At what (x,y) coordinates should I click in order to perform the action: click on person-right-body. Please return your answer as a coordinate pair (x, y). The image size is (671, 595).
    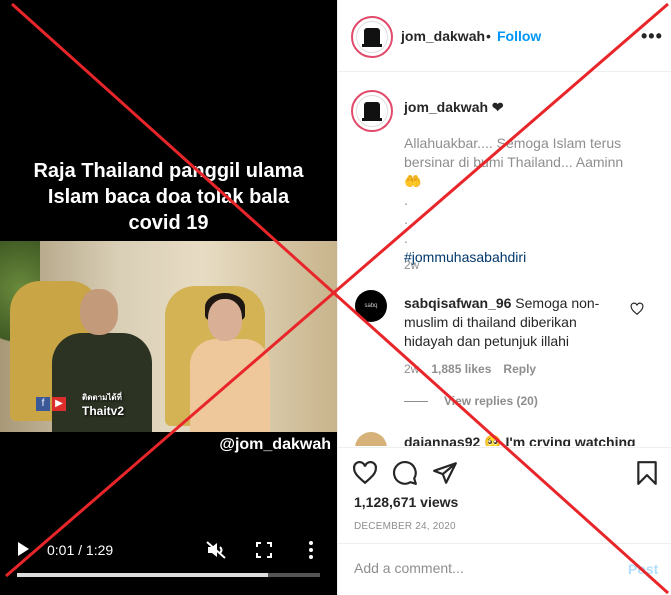
    Looking at the image, I should click on (230, 385).